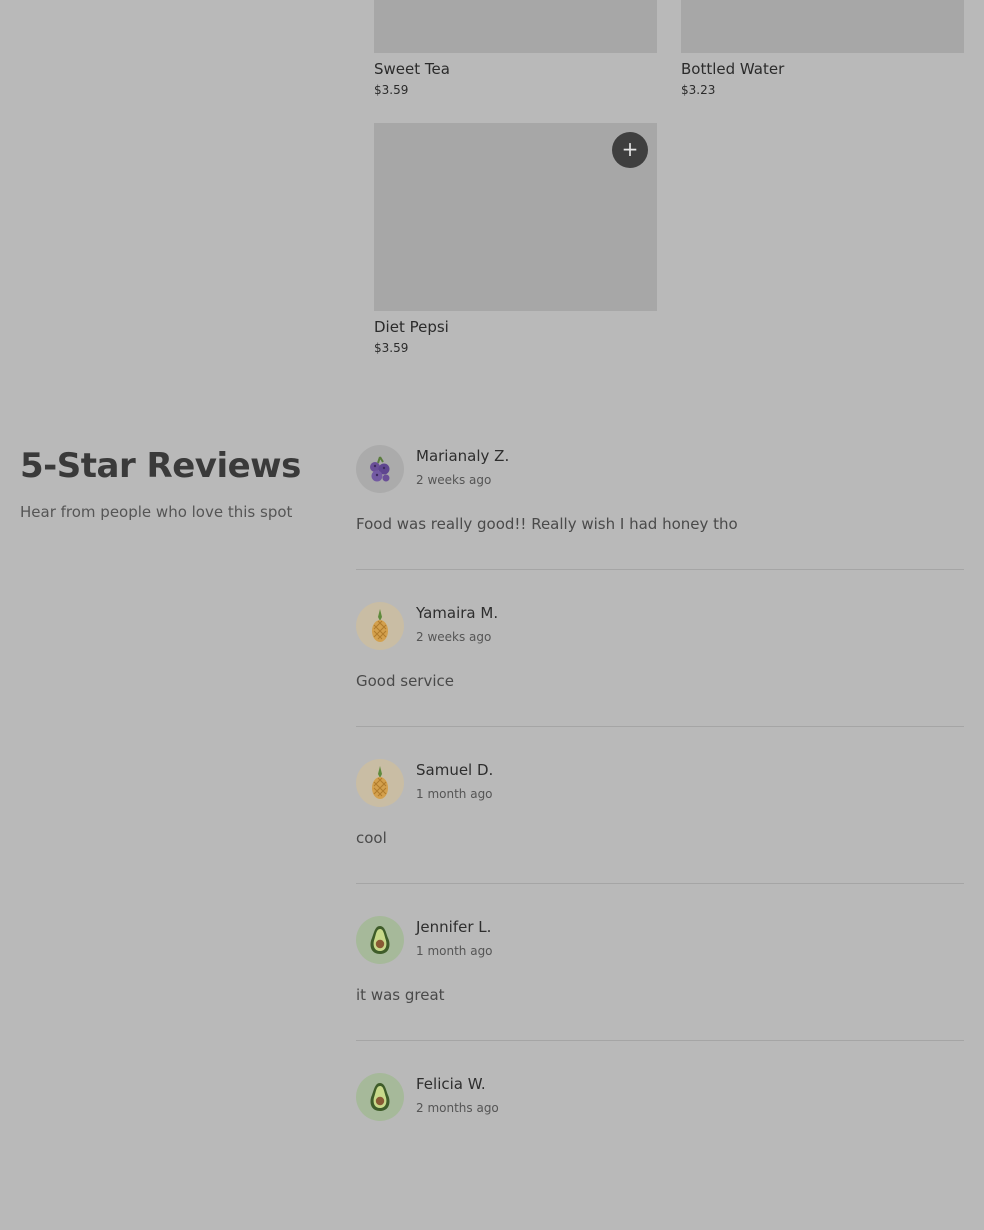 The image size is (984, 1230). I want to click on reviewer-name: Felicia W., so click(451, 1084).